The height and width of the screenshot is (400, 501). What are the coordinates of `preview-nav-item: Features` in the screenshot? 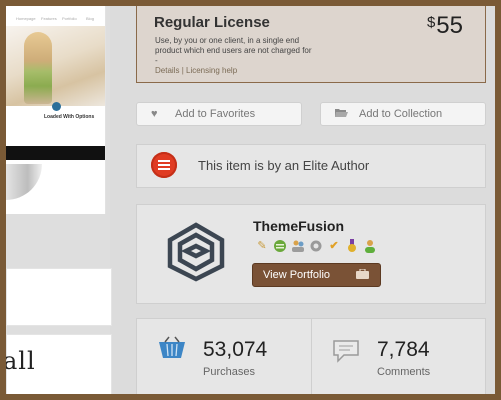 It's located at (49, 18).